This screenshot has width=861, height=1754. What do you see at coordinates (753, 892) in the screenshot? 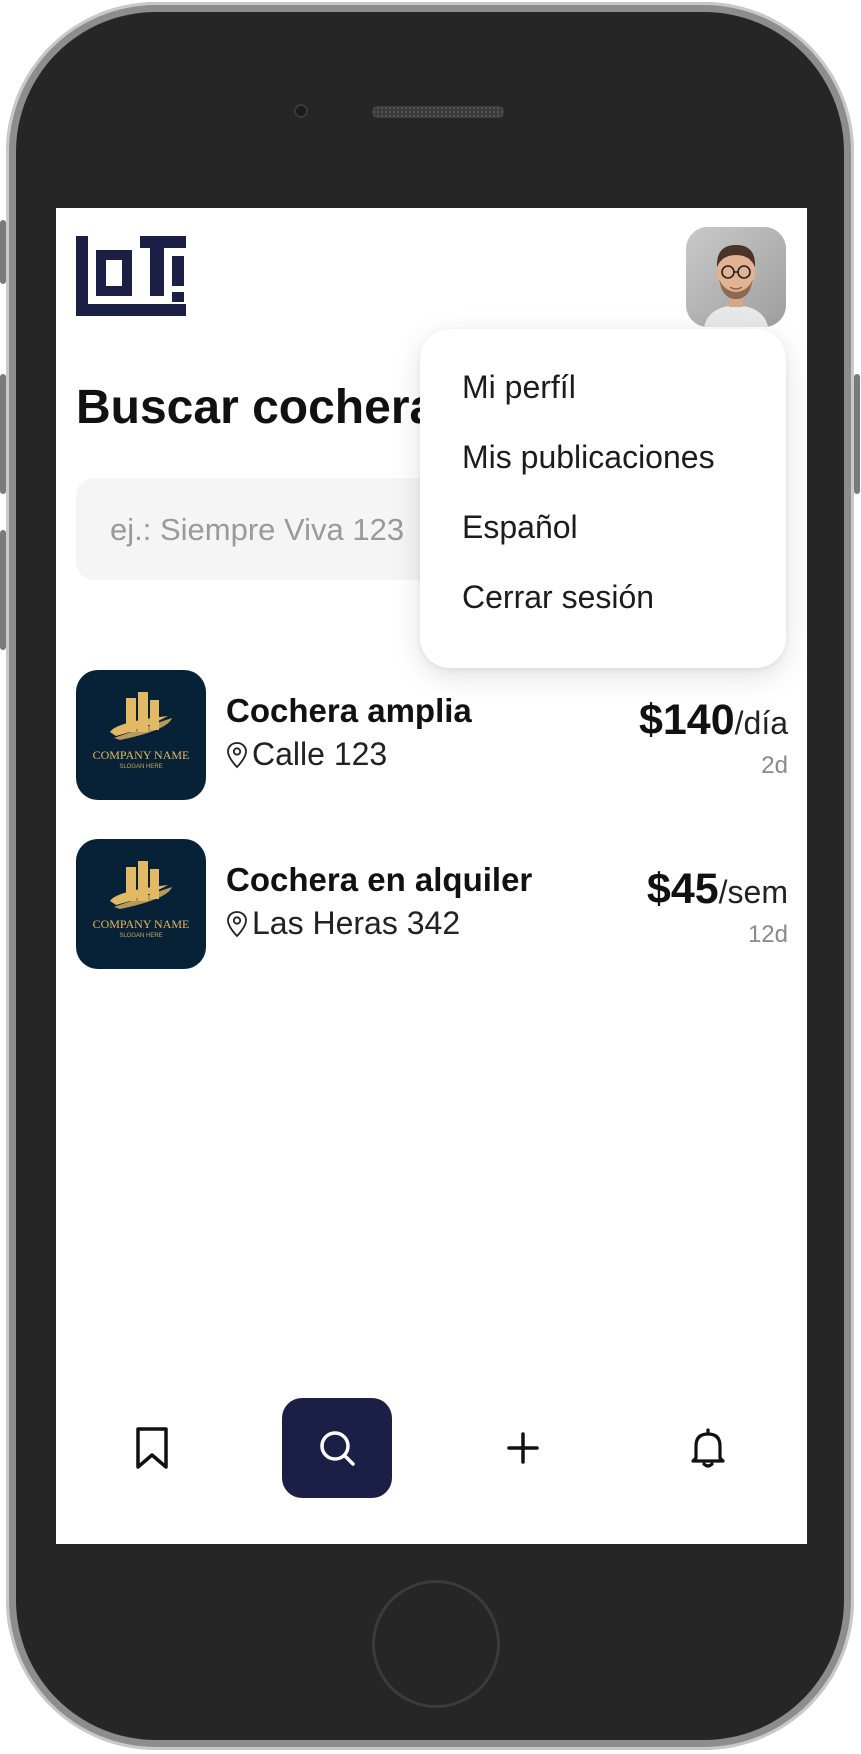
I see `price-unit: /sem` at bounding box center [753, 892].